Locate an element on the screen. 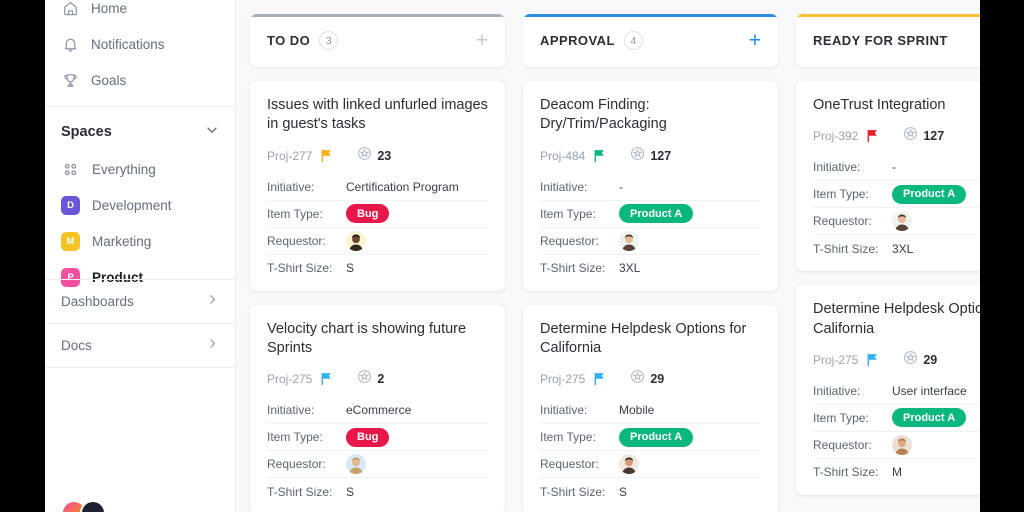 The image size is (1024, 512). column-header: TO DO 3 + is located at coordinates (377, 40).